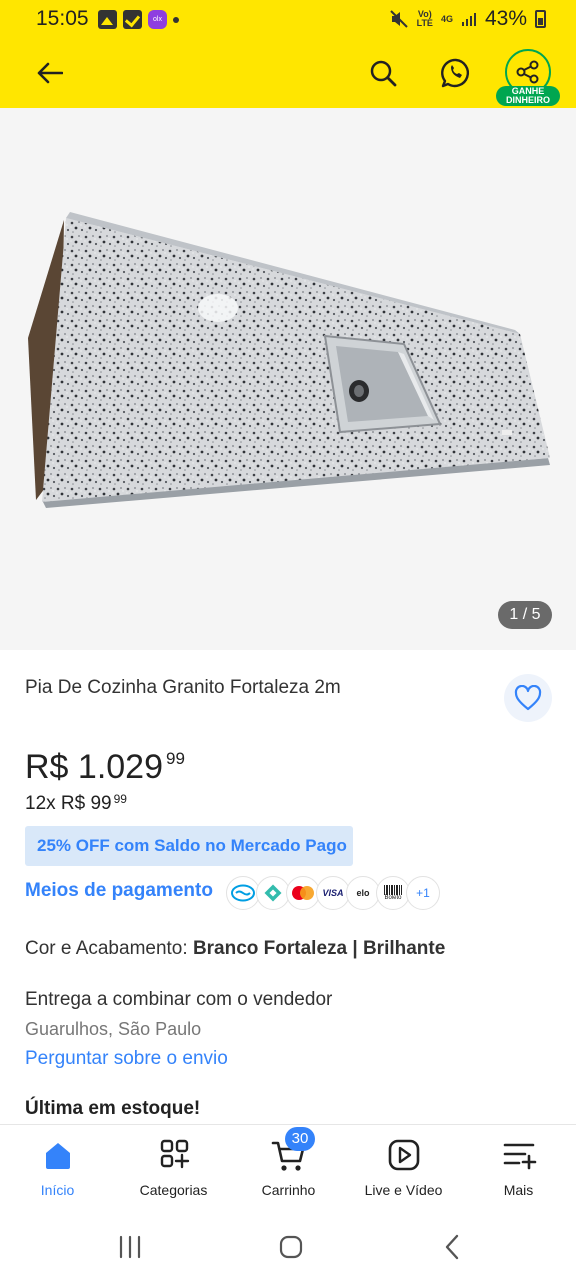  Describe the element at coordinates (424, 18) in the screenshot. I see `volte-indicator: Vo) LTE` at that location.